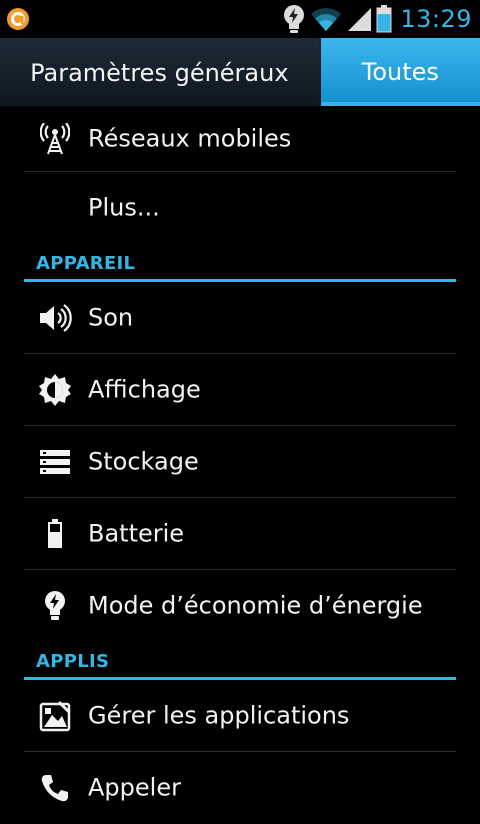  Describe the element at coordinates (240, 318) in the screenshot. I see `list-item-sound: Son` at that location.